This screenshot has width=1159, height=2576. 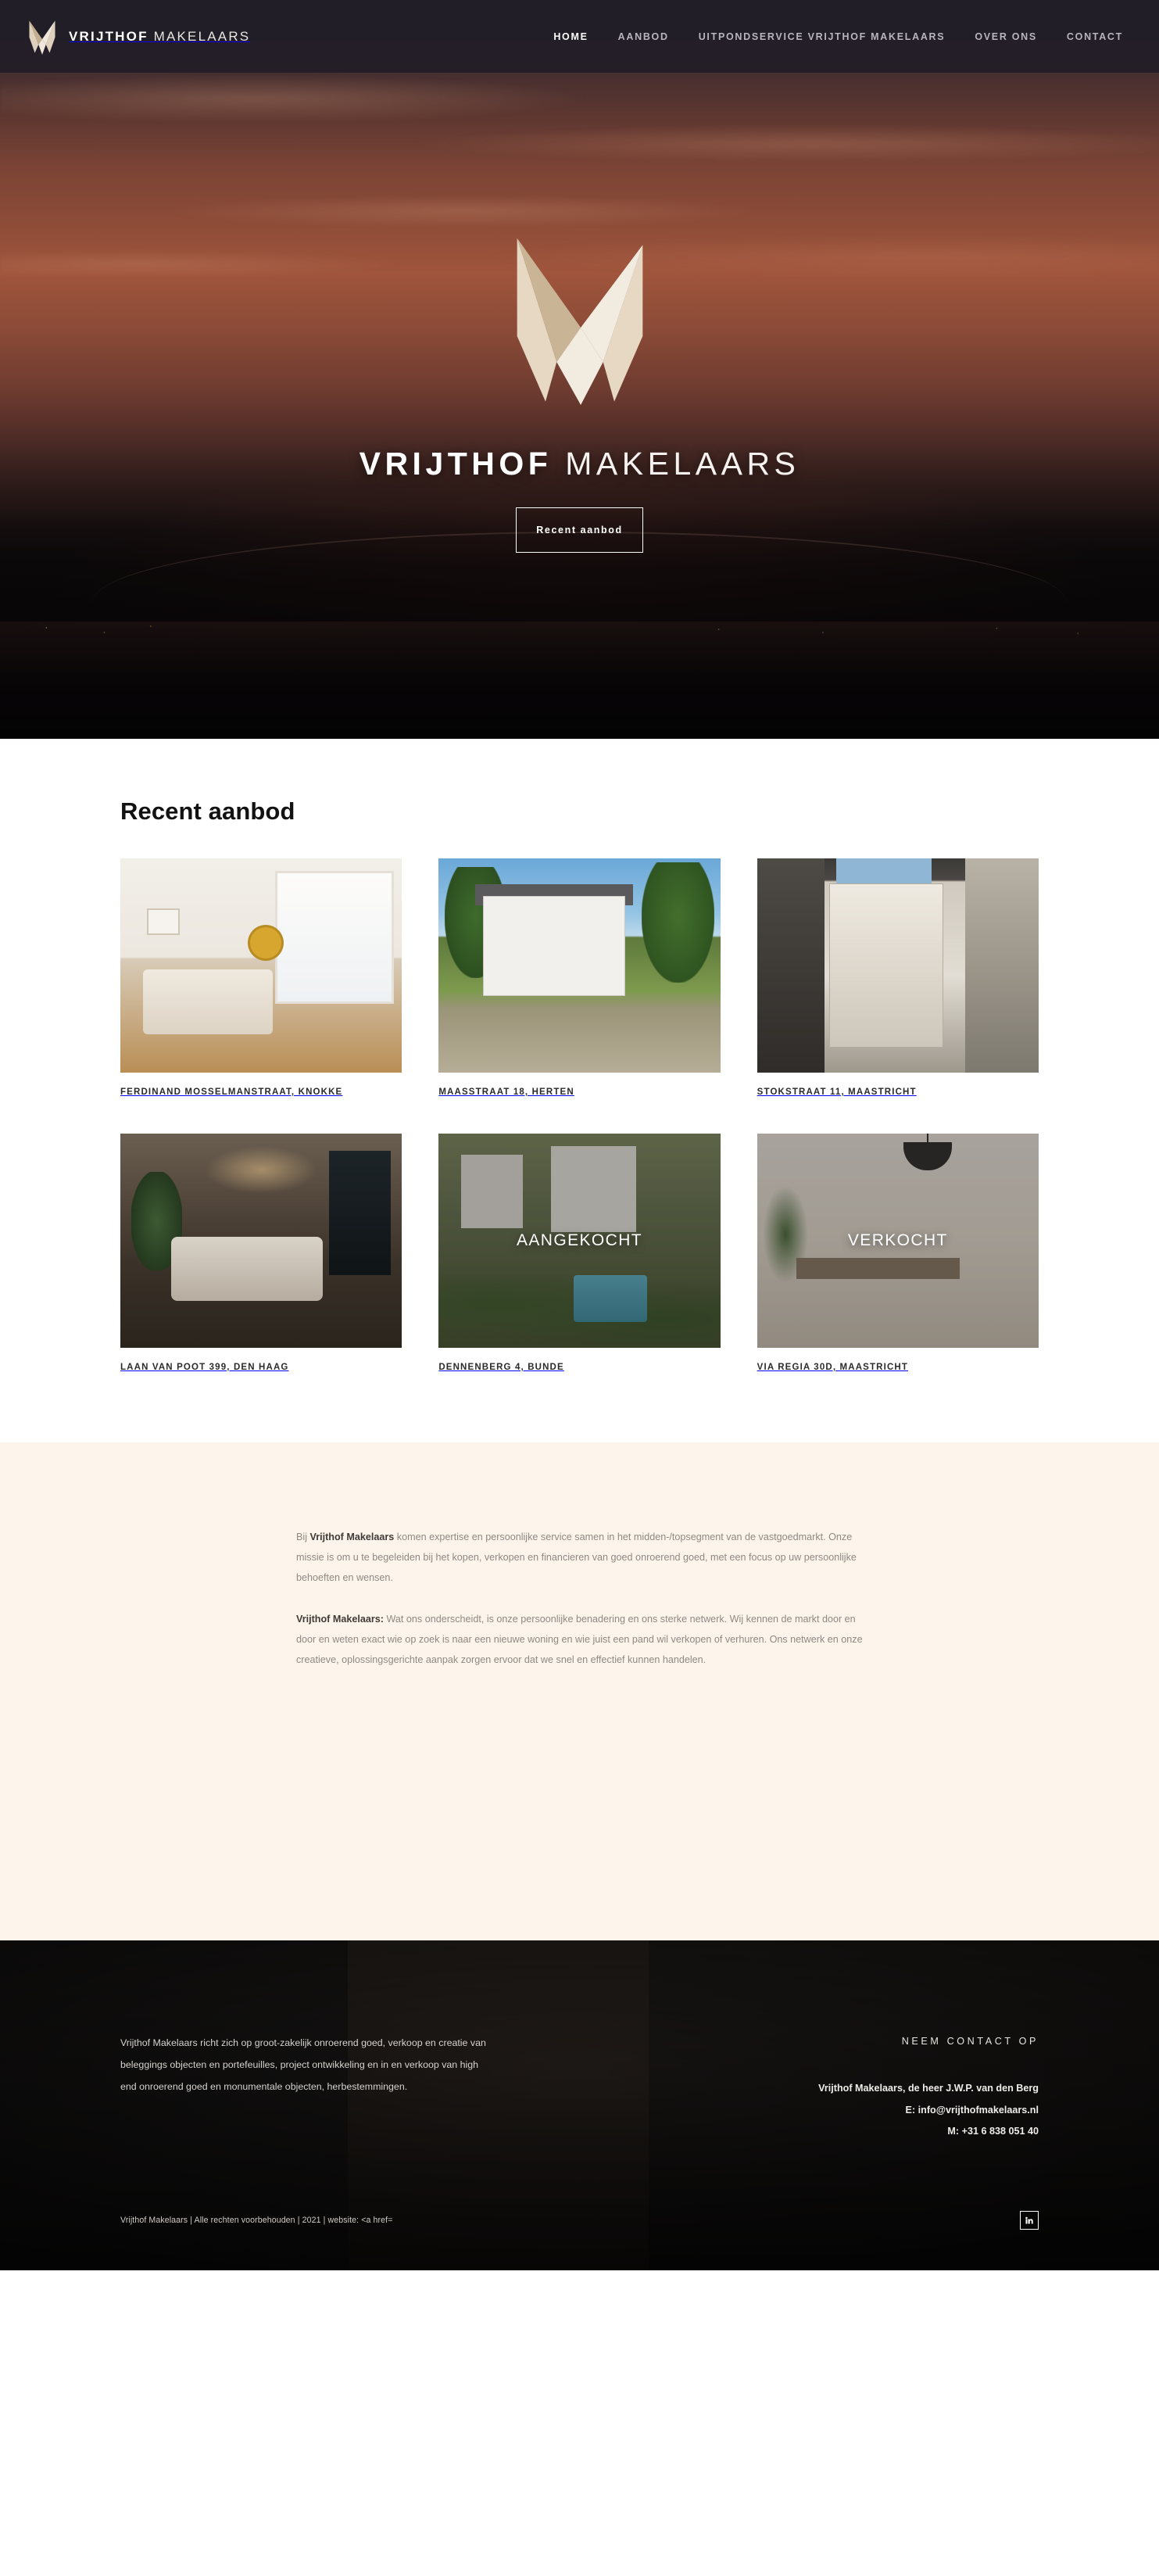 I want to click on page-title: Recent aanbod, so click(x=207, y=811).